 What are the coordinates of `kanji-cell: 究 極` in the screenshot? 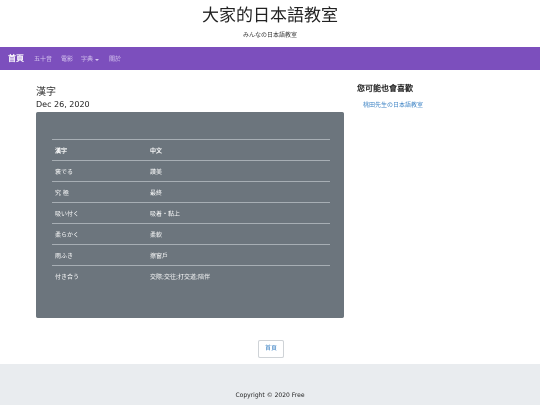 It's located at (99, 192).